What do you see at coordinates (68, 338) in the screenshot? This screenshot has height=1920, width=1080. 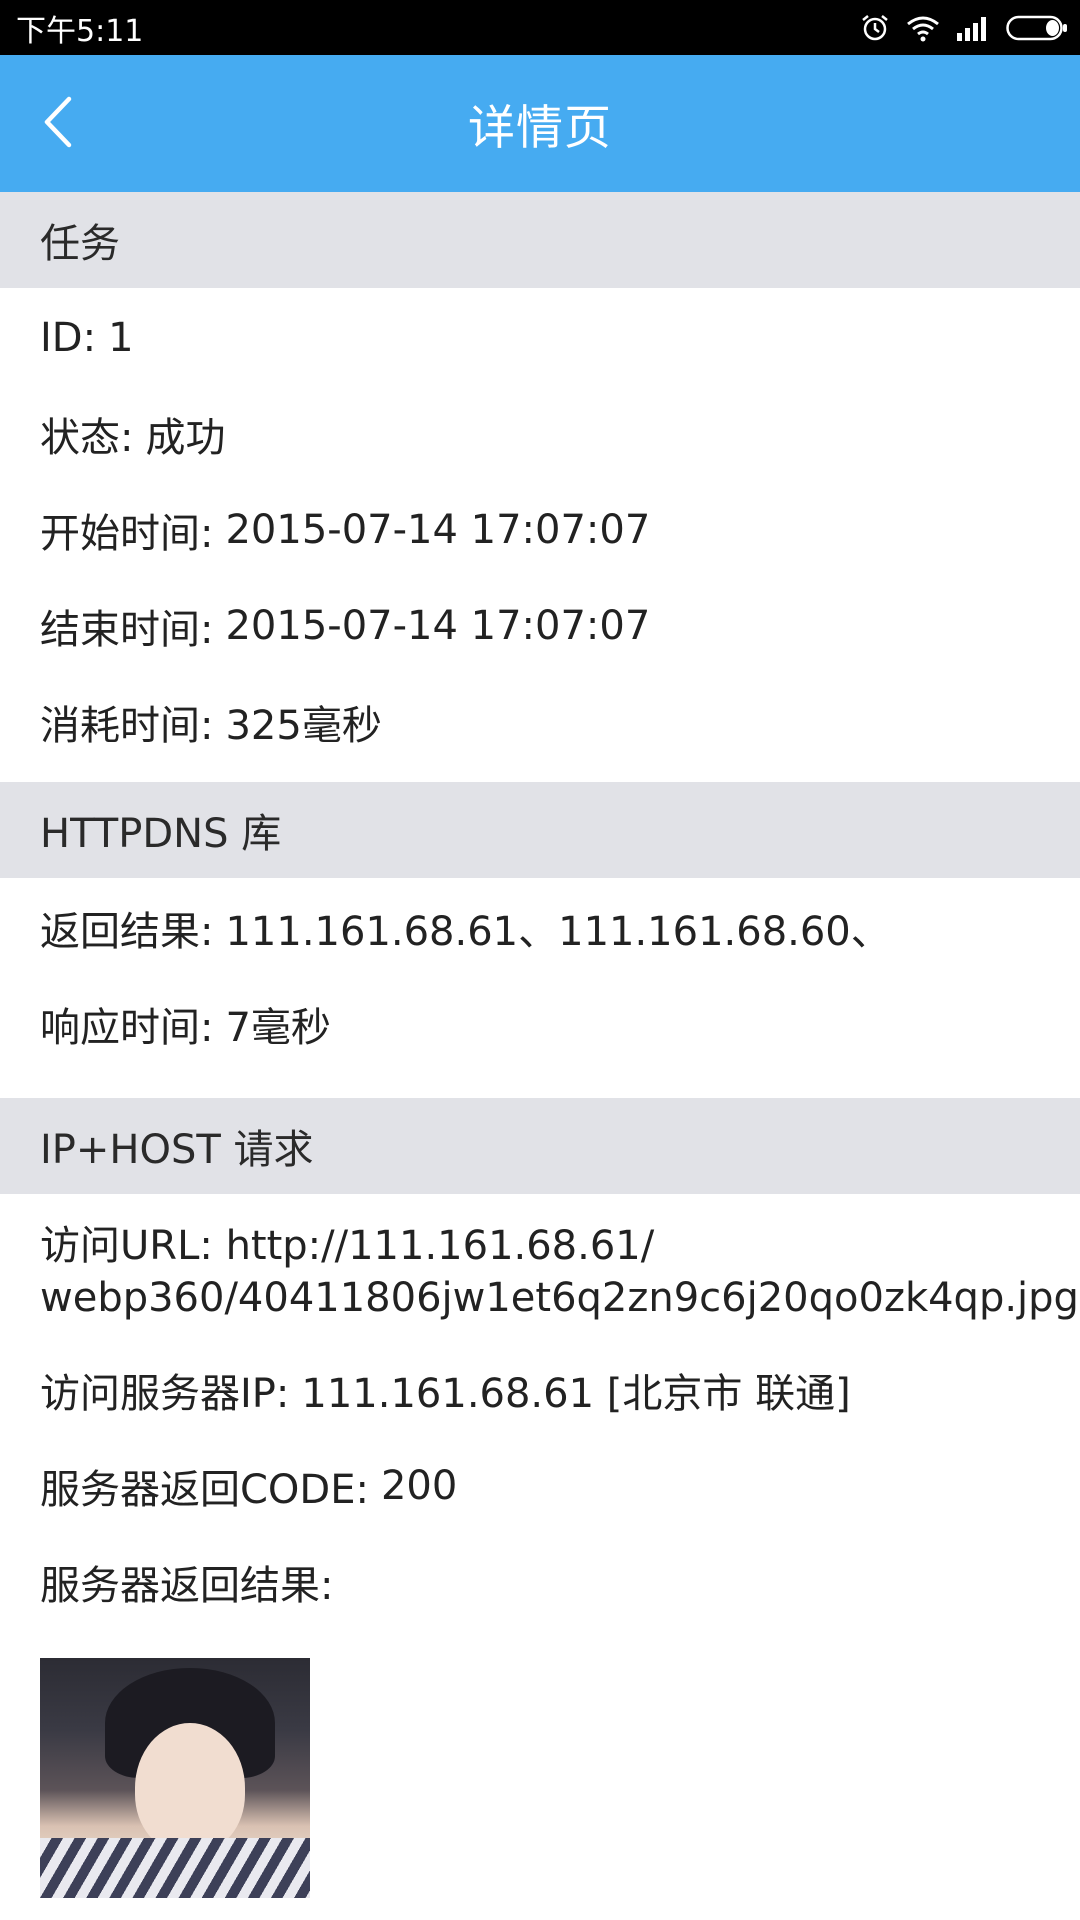 I see `task-id-label: ID:` at bounding box center [68, 338].